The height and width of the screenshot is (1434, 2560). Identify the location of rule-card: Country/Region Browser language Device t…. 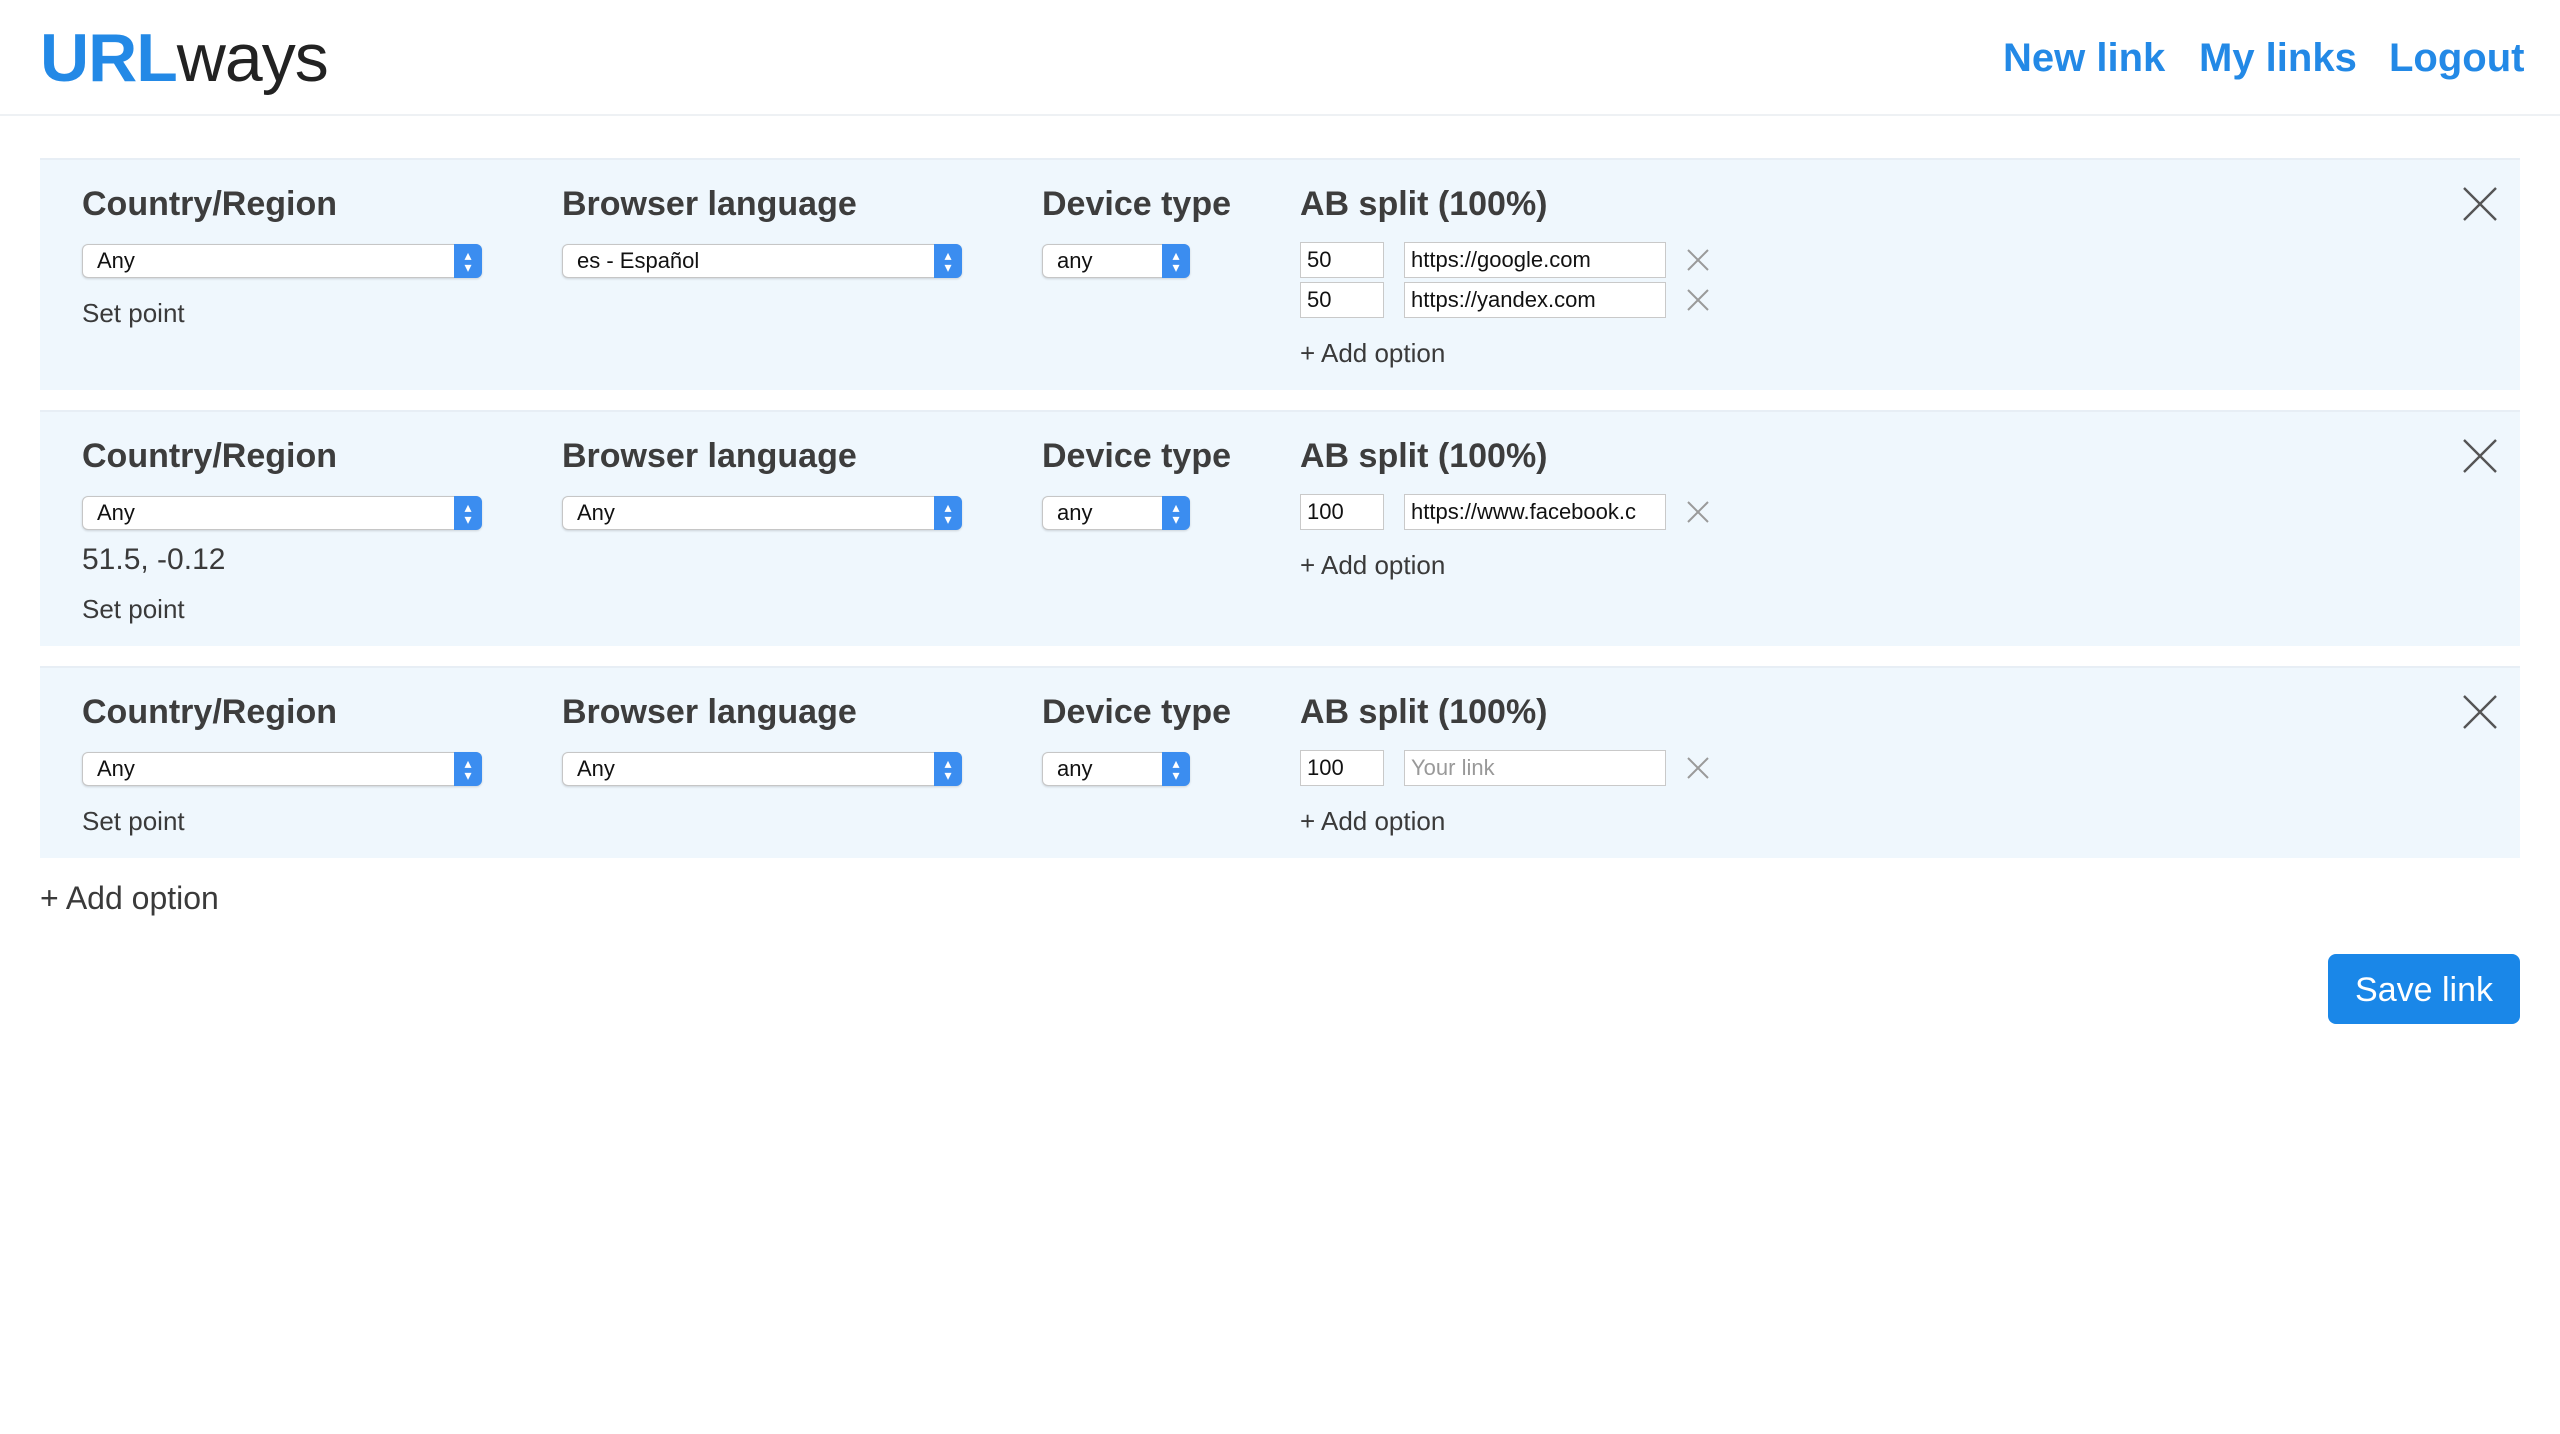
(1280, 762).